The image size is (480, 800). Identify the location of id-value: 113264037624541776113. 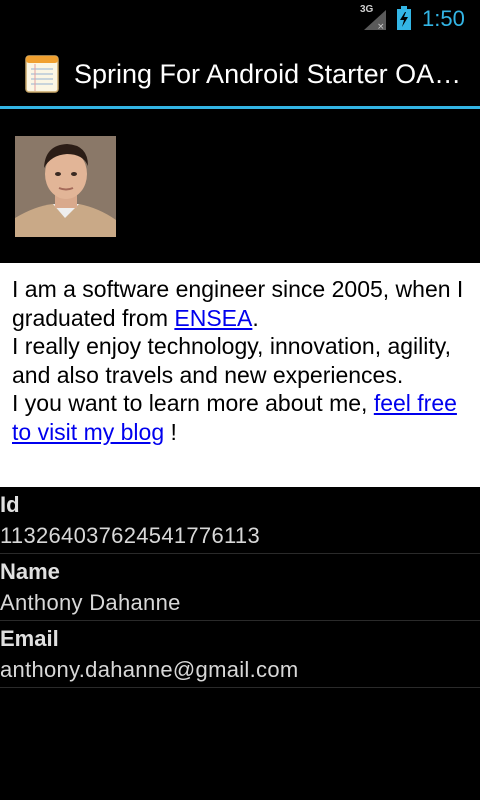
(130, 535).